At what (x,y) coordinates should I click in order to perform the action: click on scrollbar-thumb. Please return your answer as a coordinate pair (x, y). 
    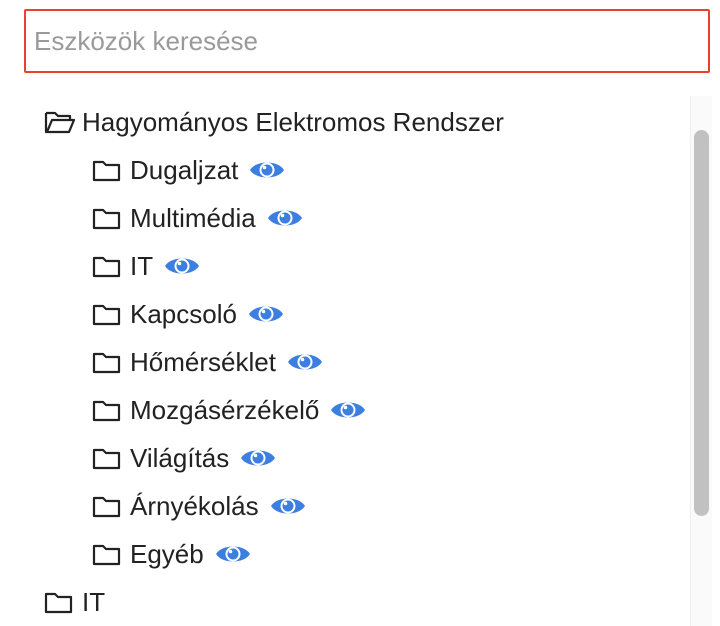
    Looking at the image, I should click on (701, 323).